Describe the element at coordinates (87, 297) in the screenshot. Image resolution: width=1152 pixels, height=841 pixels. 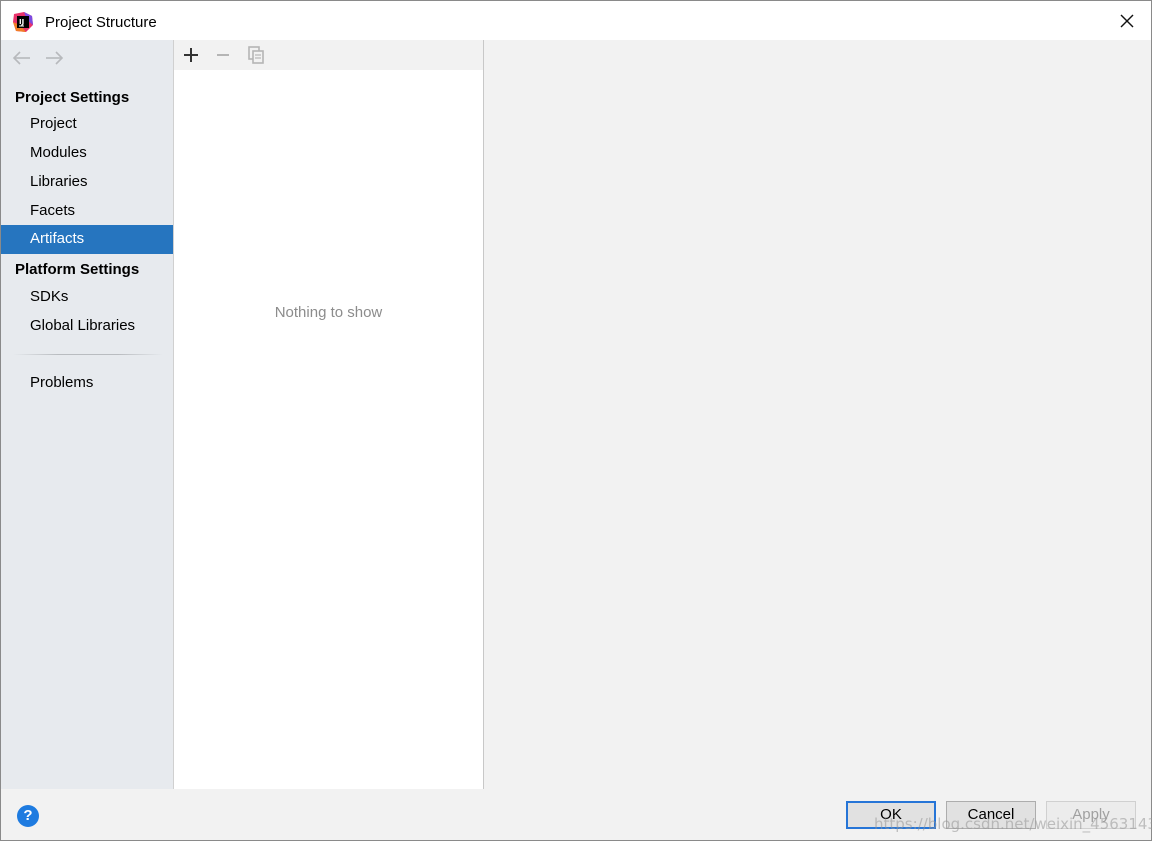
I see `sidebar-item-sdks: SDKs` at that location.